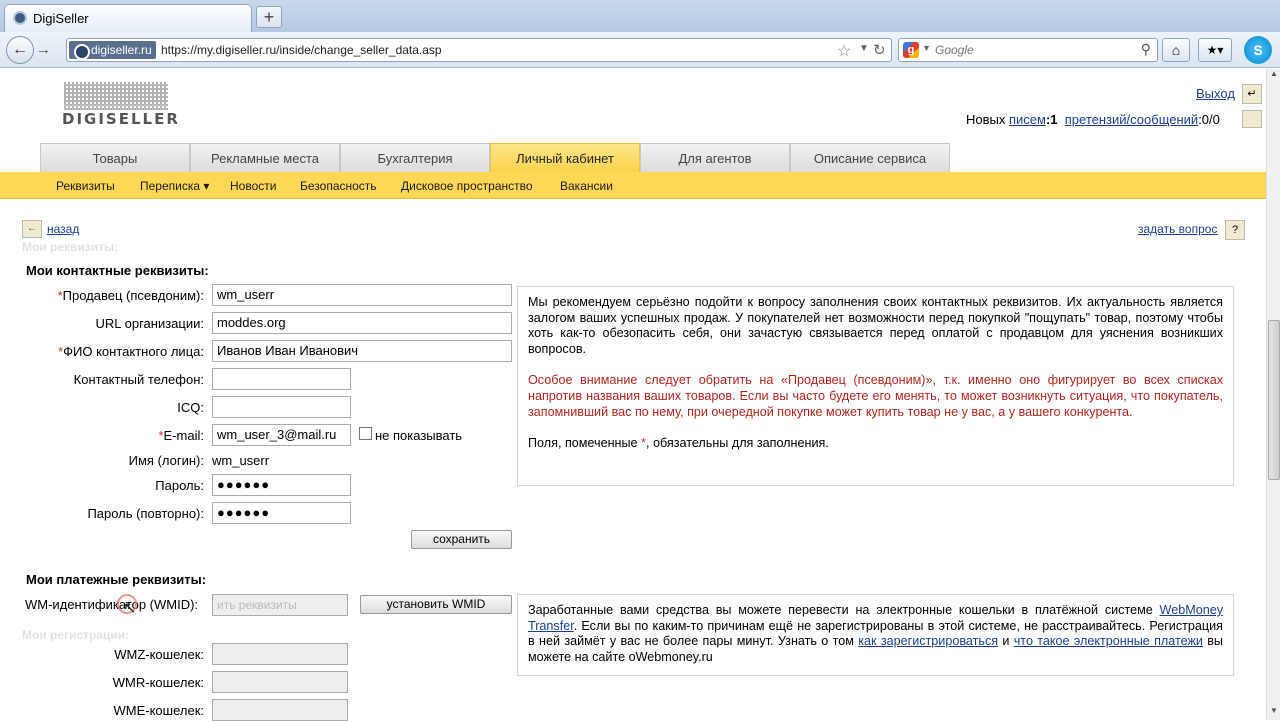 This screenshot has width=1280, height=721. Describe the element at coordinates (253, 186) in the screenshot. I see `submenu-news: Новости` at that location.